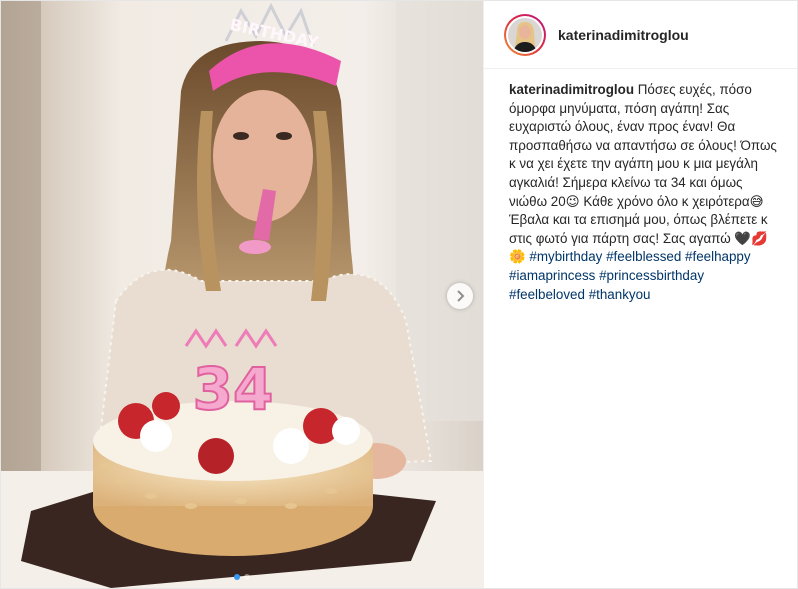 The image size is (798, 589). What do you see at coordinates (237, 577) in the screenshot?
I see `carousel-dot-active` at bounding box center [237, 577].